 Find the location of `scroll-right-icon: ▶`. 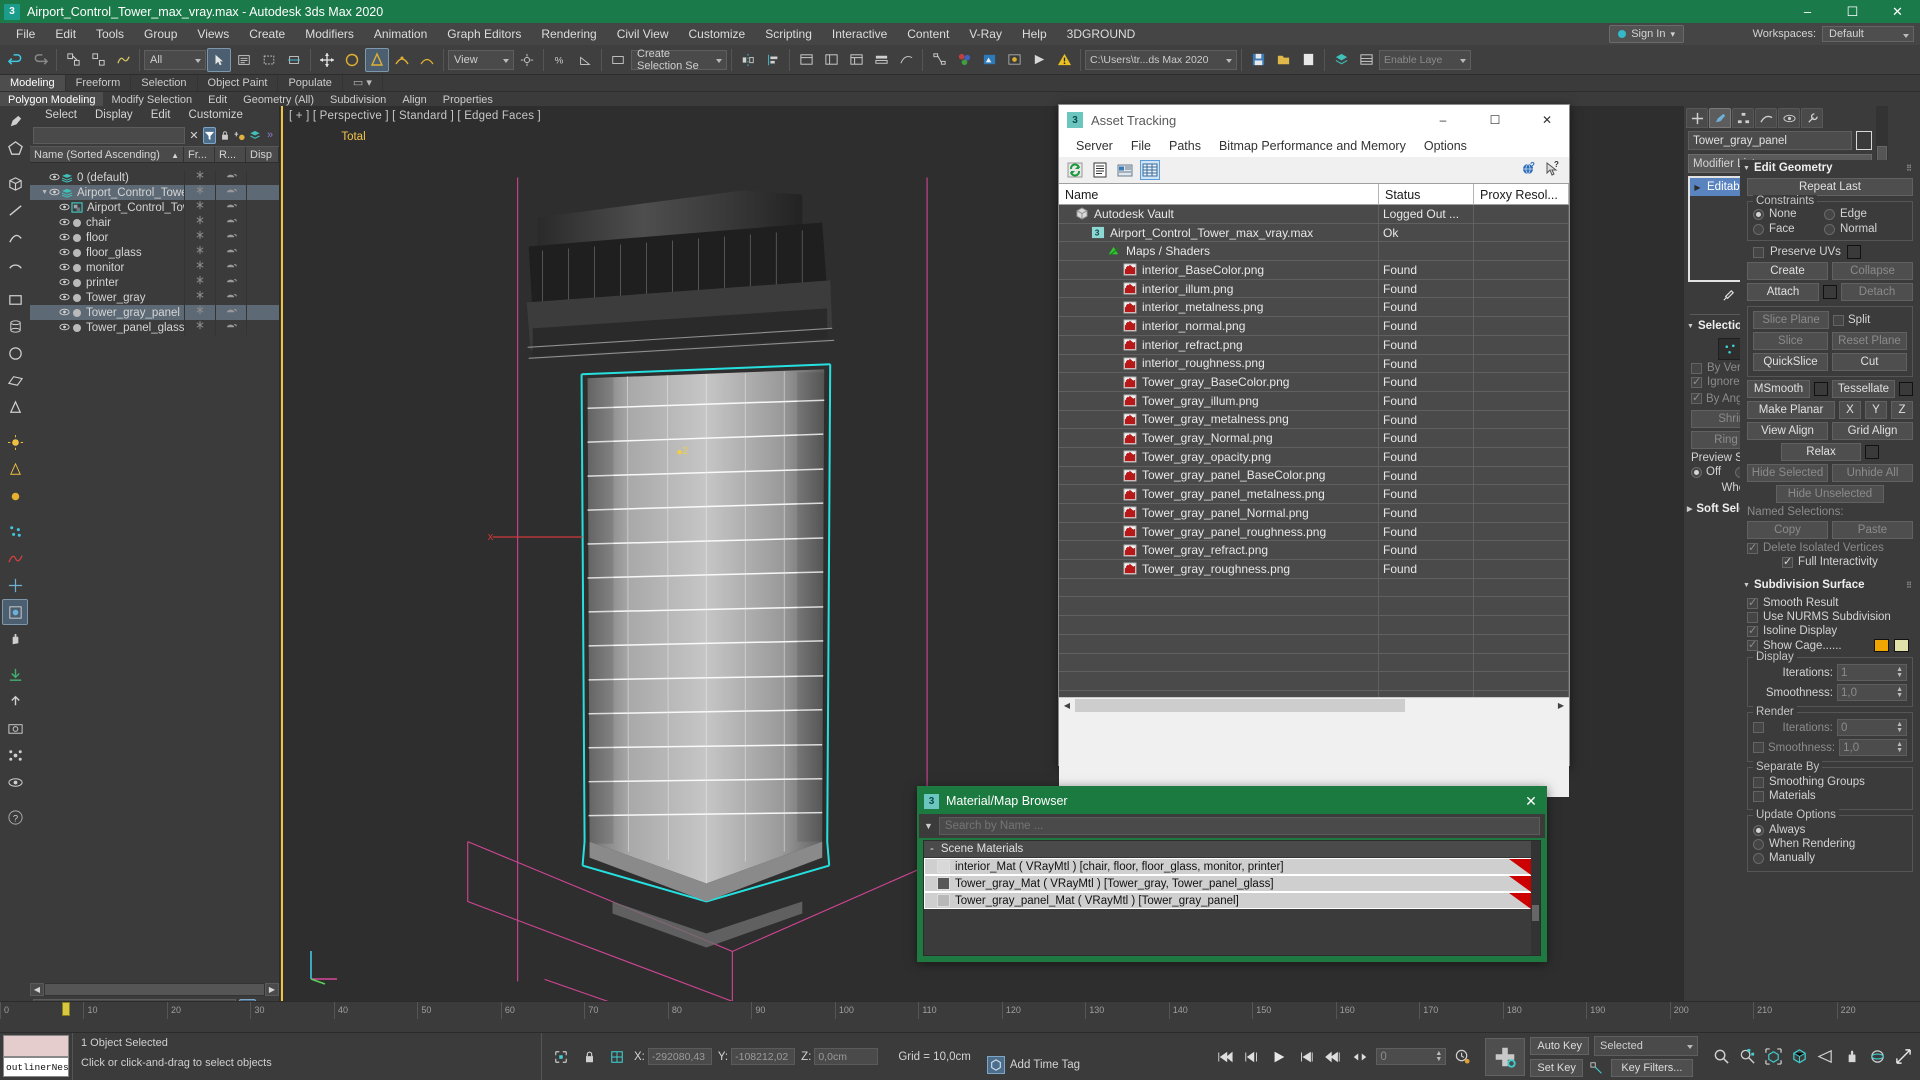

scroll-right-icon: ▶ is located at coordinates (272, 989).